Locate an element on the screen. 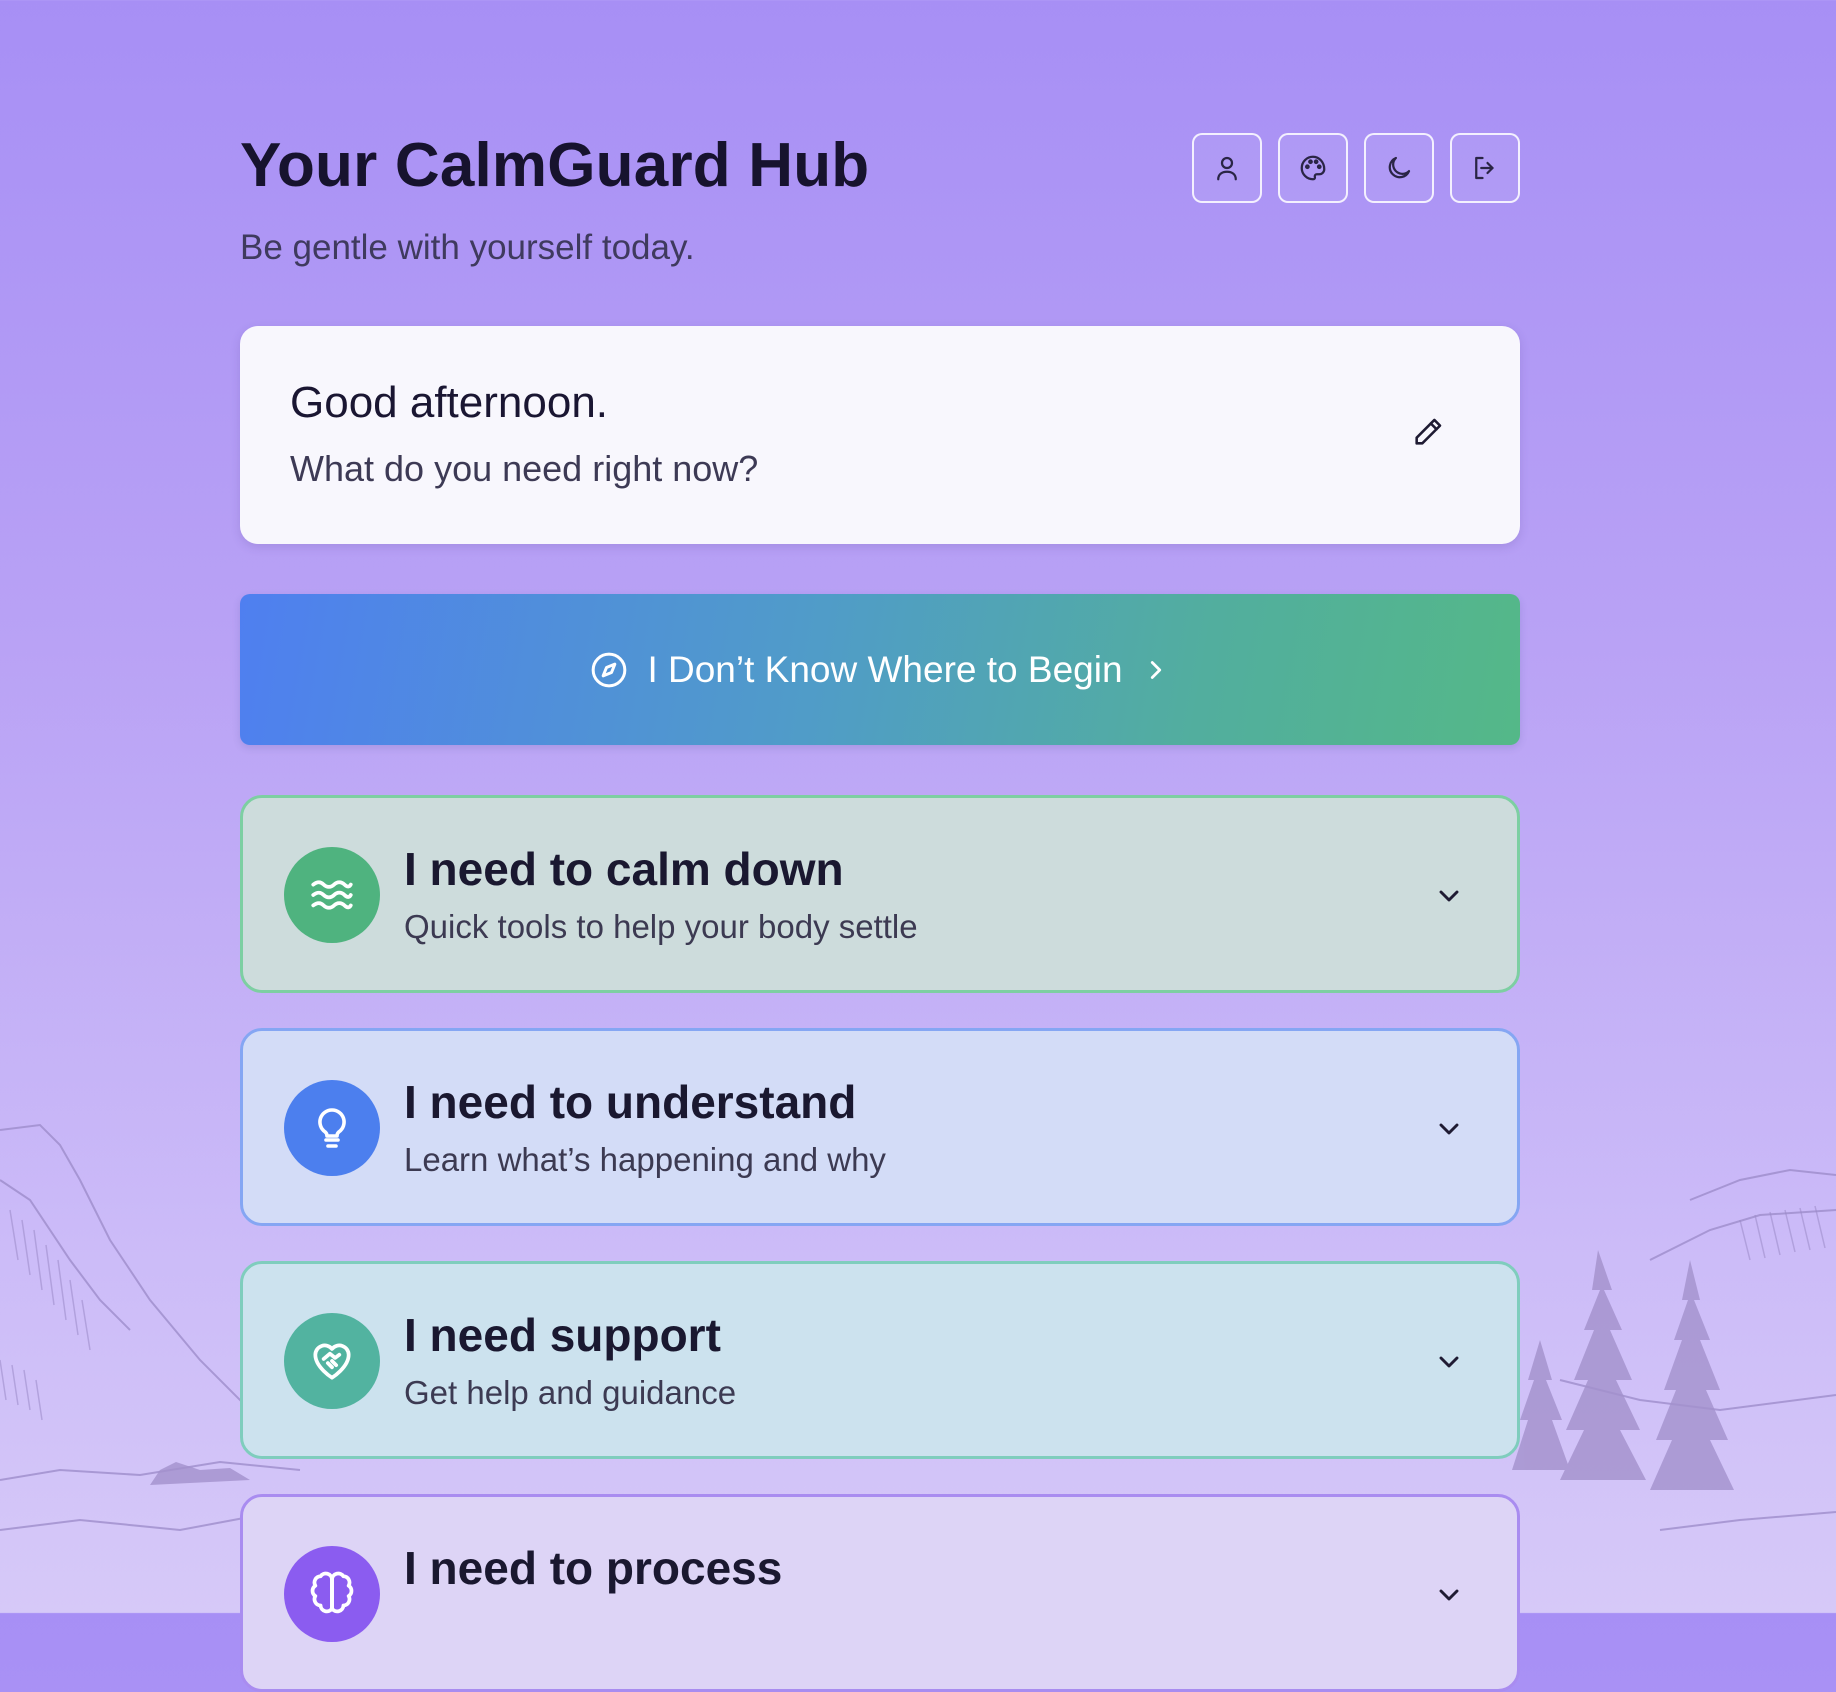 The width and height of the screenshot is (1836, 1692). begin-button-label: I Don’t Know Where to Begin is located at coordinates (885, 669).